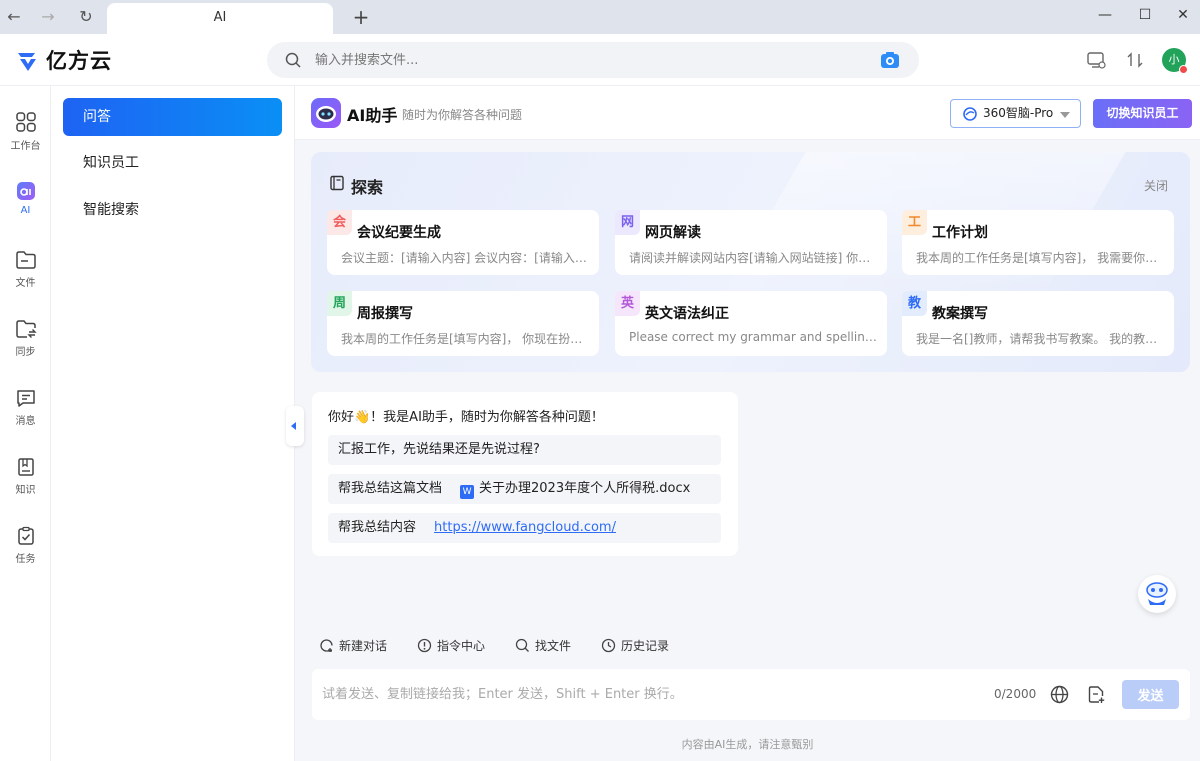  What do you see at coordinates (543, 645) in the screenshot?
I see `find-file-button: 找文件` at bounding box center [543, 645].